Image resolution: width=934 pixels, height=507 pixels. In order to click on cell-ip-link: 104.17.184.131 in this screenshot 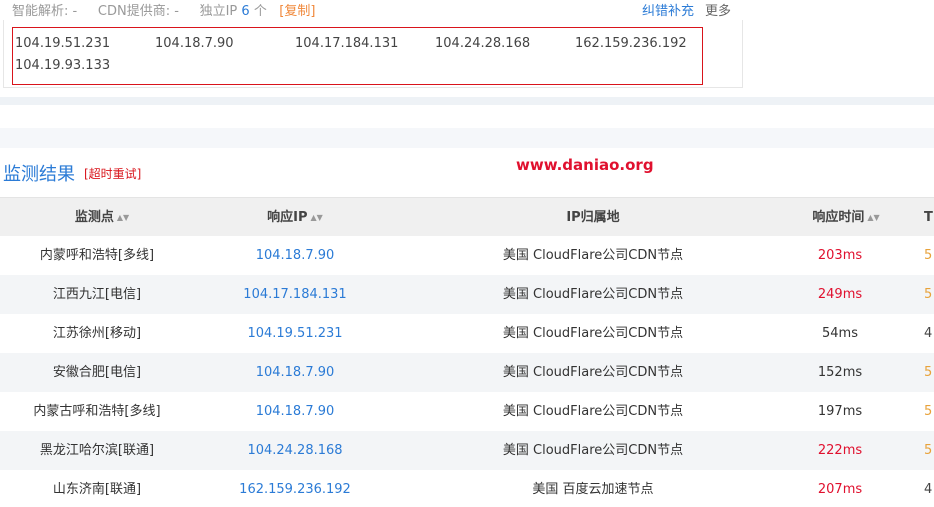, I will do `click(295, 294)`.